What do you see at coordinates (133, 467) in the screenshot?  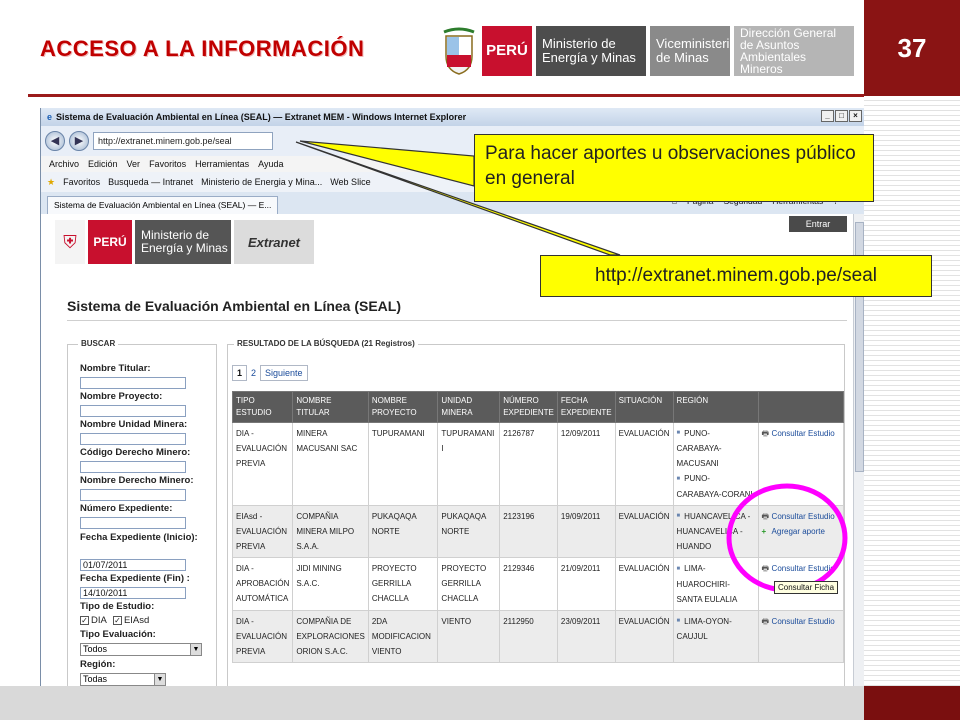 I see `codigo-input` at bounding box center [133, 467].